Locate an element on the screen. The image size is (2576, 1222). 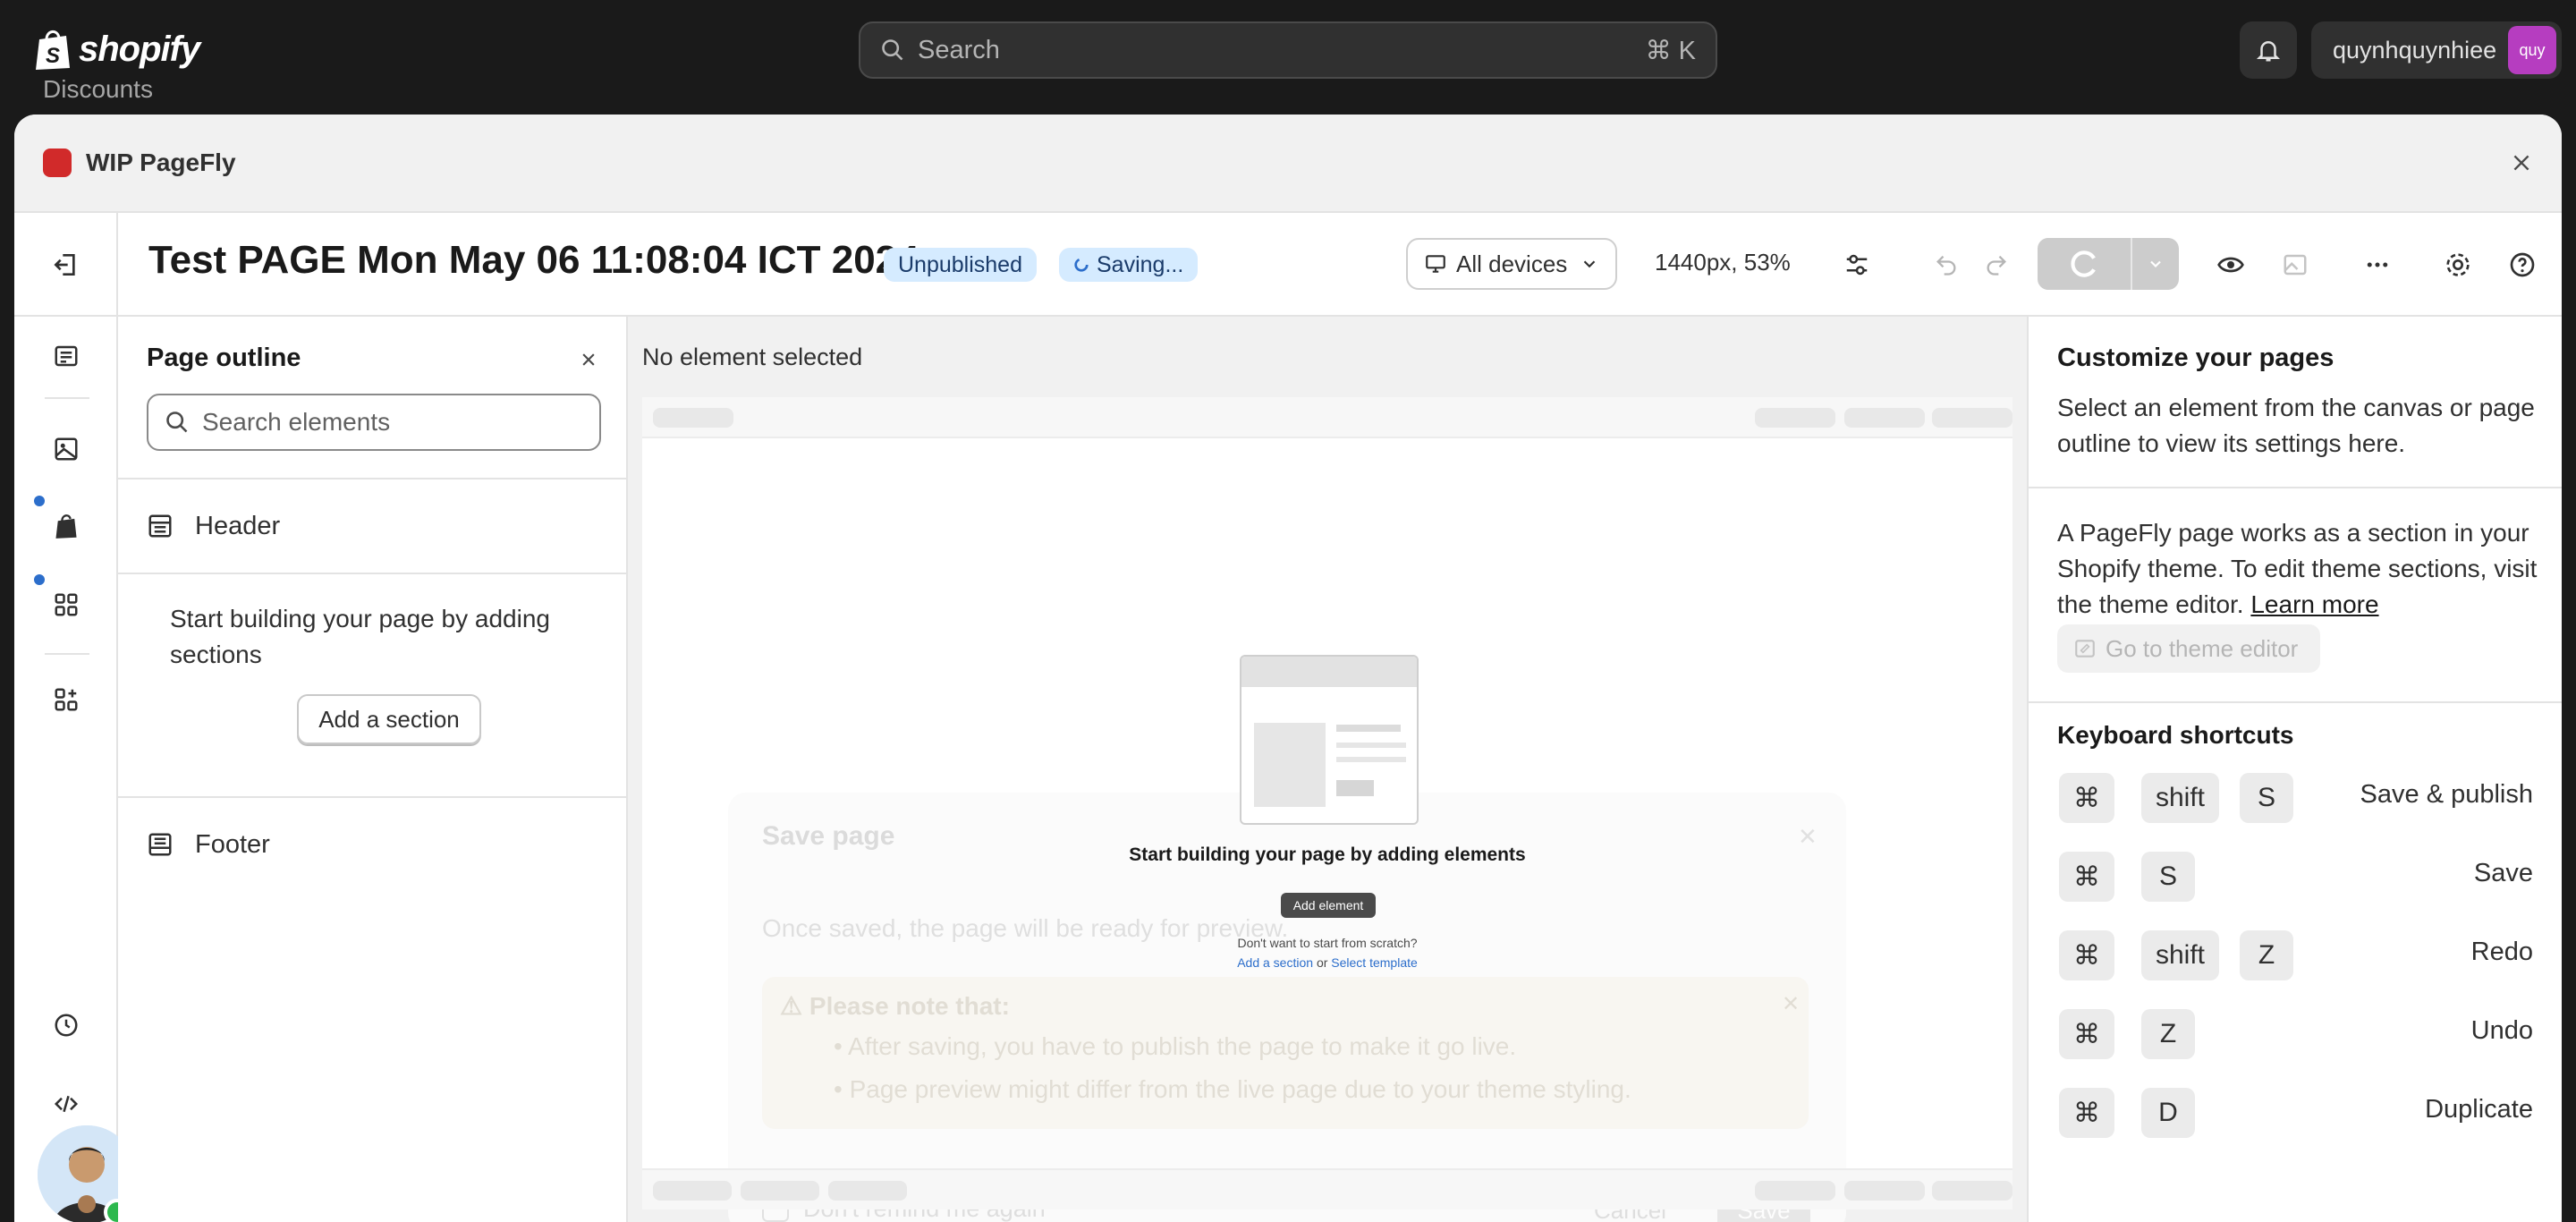
nav-shopify-elements is located at coordinates (66, 526).